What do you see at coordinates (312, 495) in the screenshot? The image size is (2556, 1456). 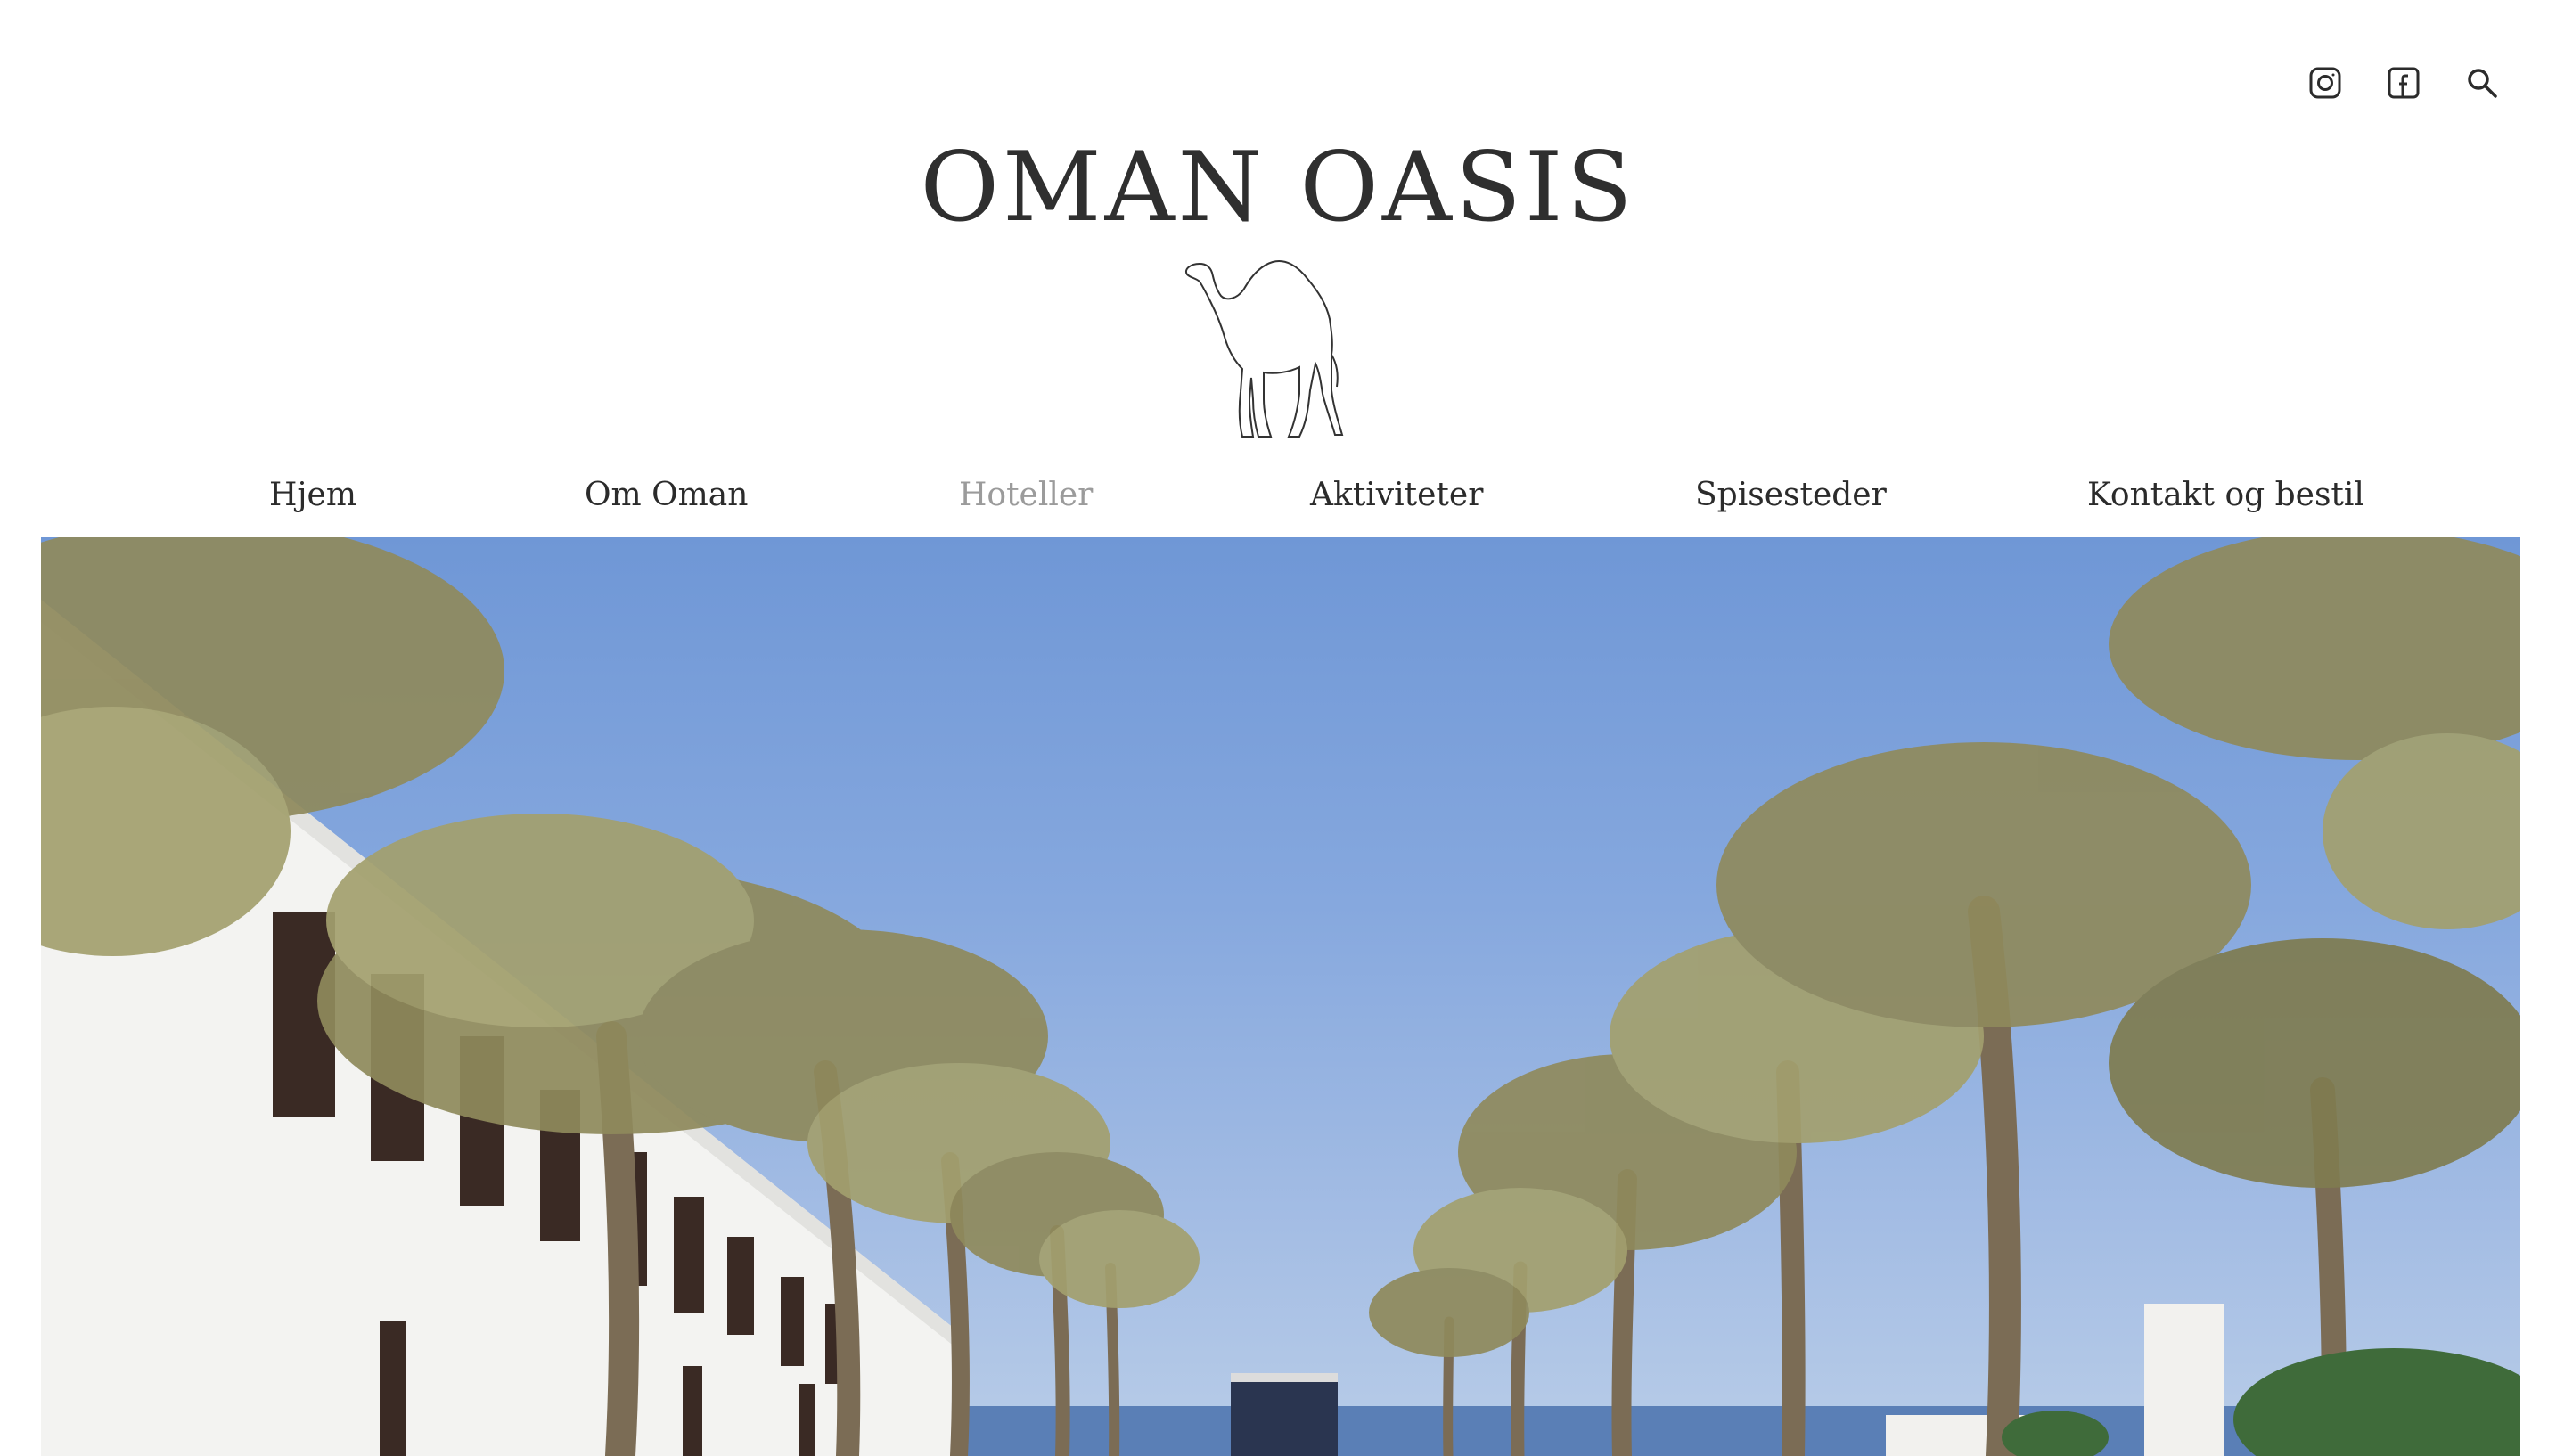 I see `nav-item-hjem: Hjem` at bounding box center [312, 495].